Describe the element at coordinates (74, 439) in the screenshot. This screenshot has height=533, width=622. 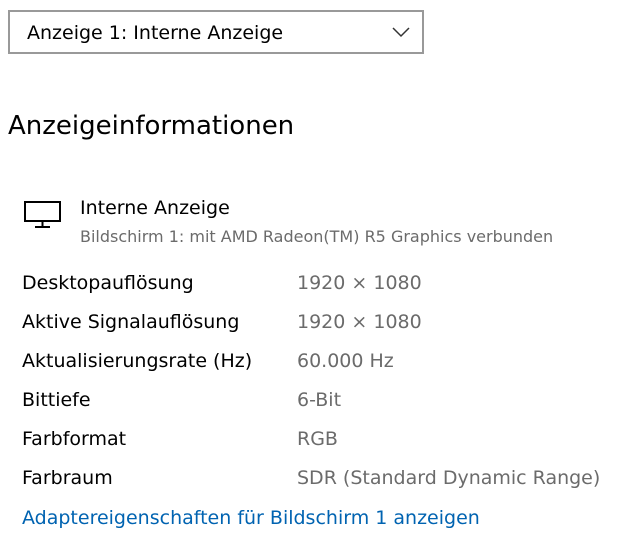
I see `info-label: Farbformat` at that location.